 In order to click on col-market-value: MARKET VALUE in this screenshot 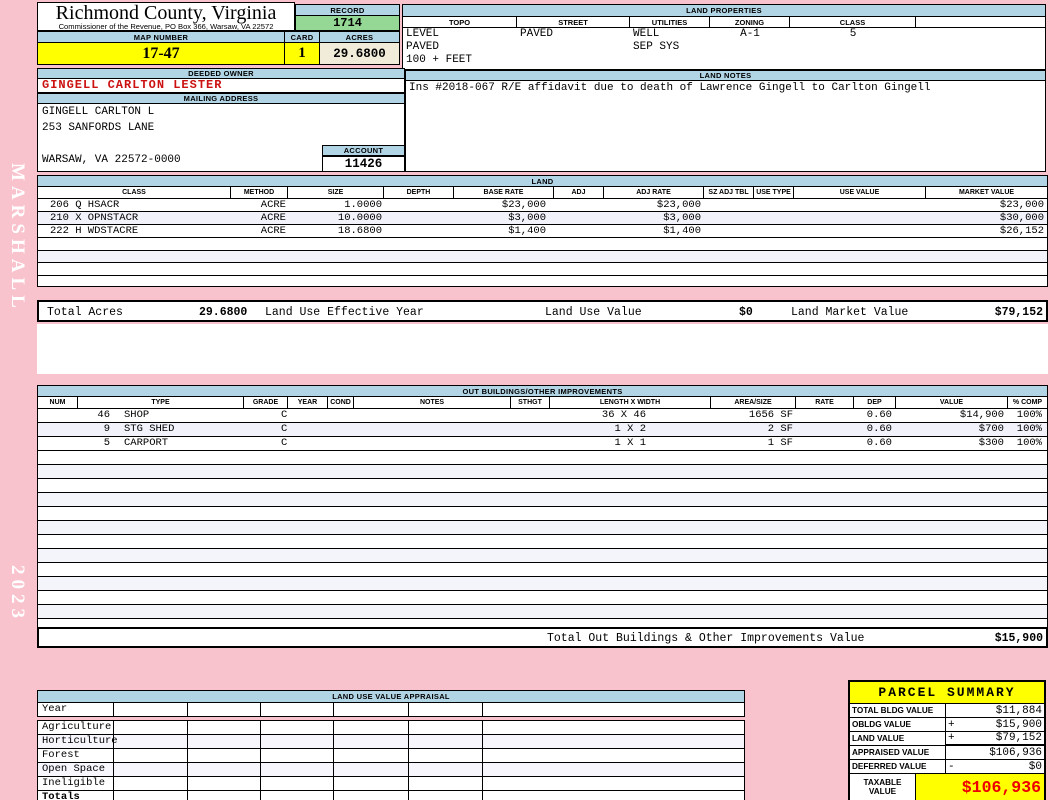, I will do `click(986, 192)`.